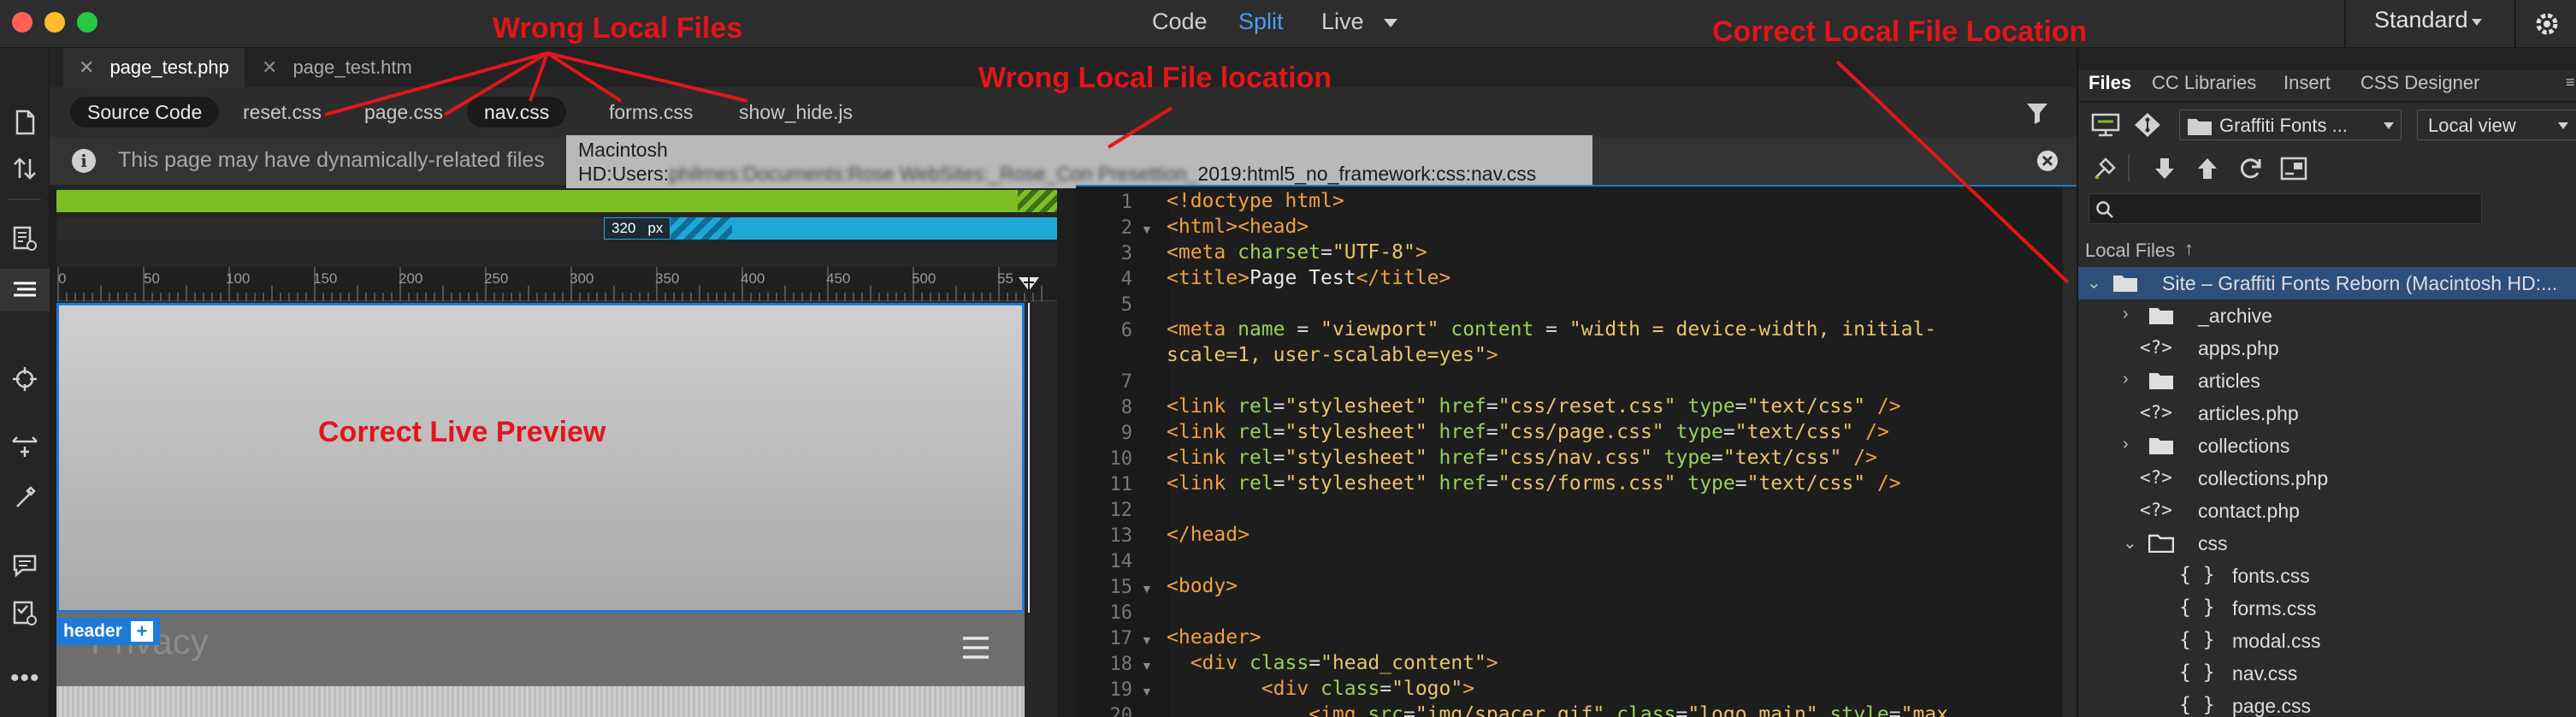 Image resolution: width=2576 pixels, height=717 pixels. I want to click on refresh-icon, so click(2250, 168).